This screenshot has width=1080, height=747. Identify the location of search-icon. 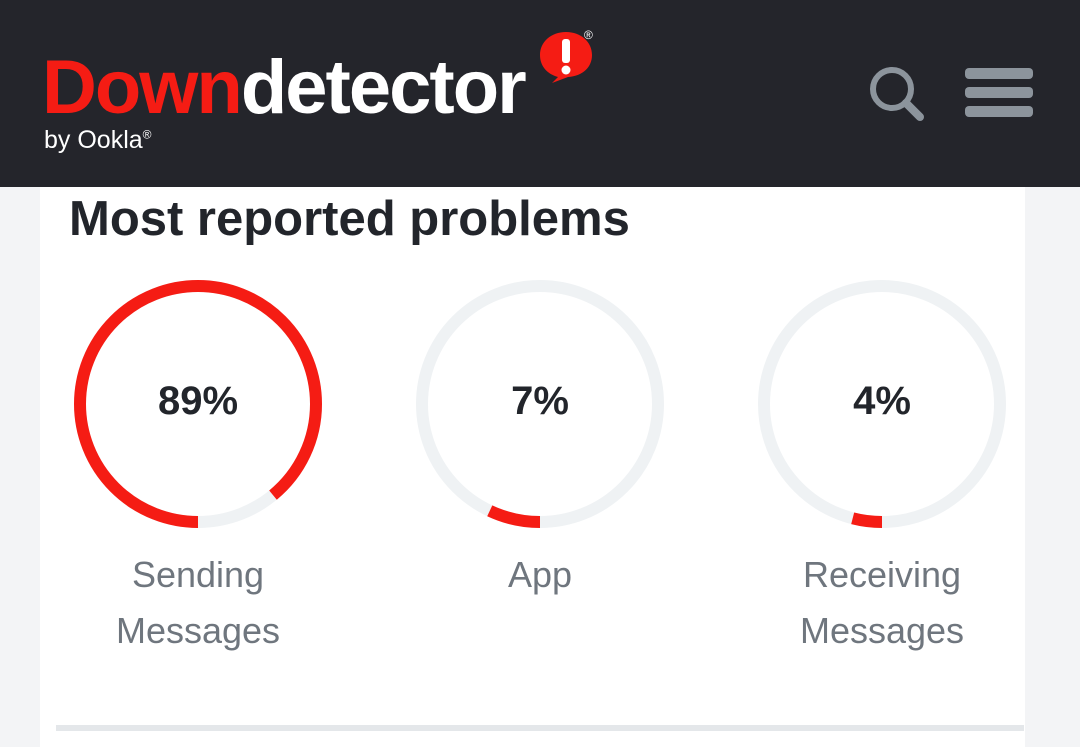
(897, 94).